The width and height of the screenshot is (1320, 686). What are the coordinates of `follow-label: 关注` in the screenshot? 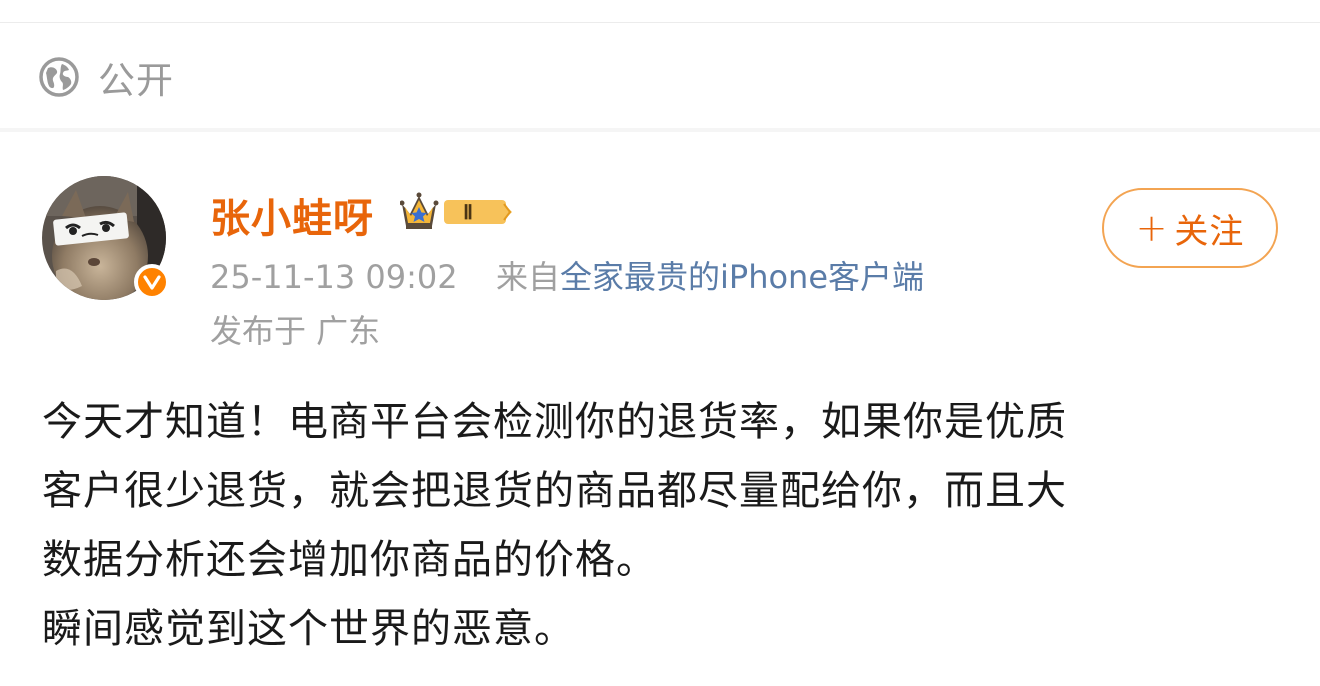 It's located at (1209, 231).